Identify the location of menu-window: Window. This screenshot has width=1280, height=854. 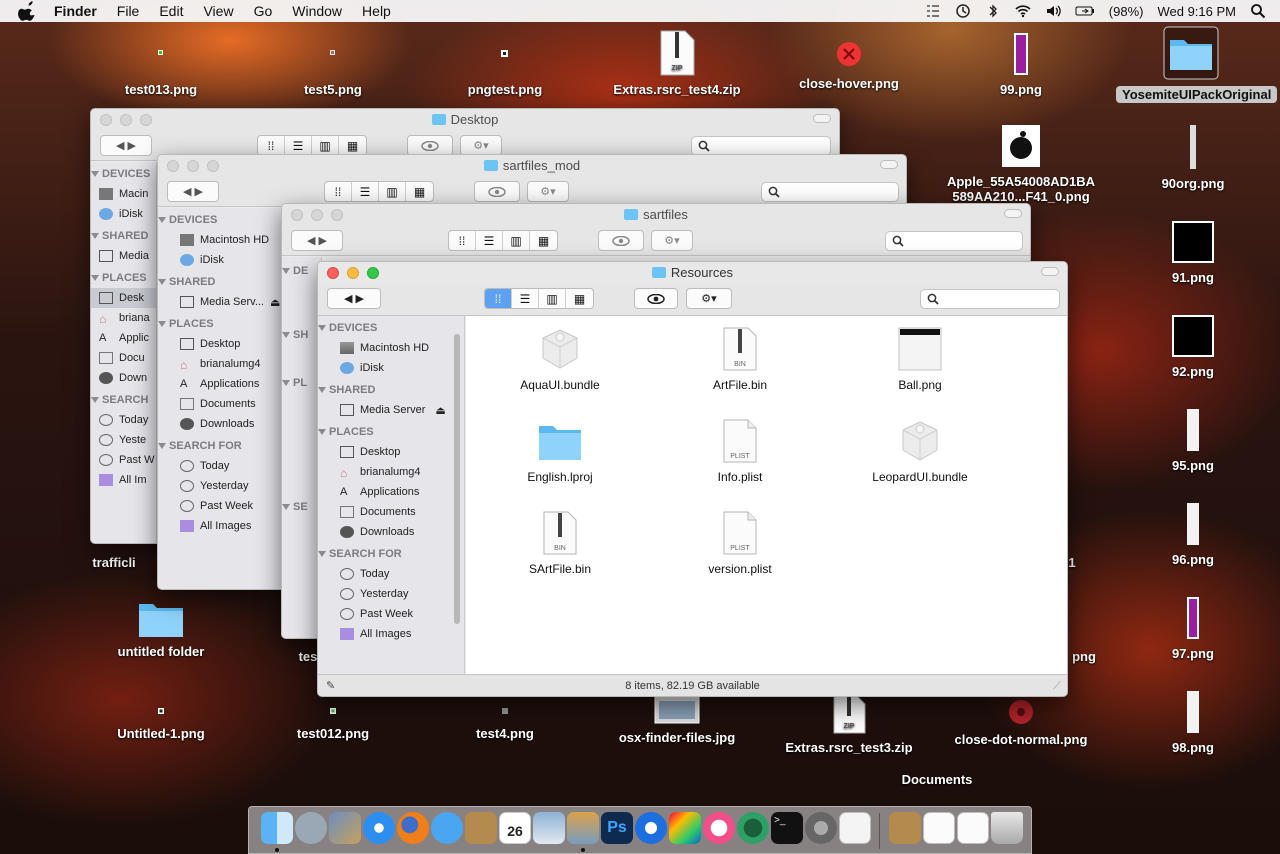
(317, 11).